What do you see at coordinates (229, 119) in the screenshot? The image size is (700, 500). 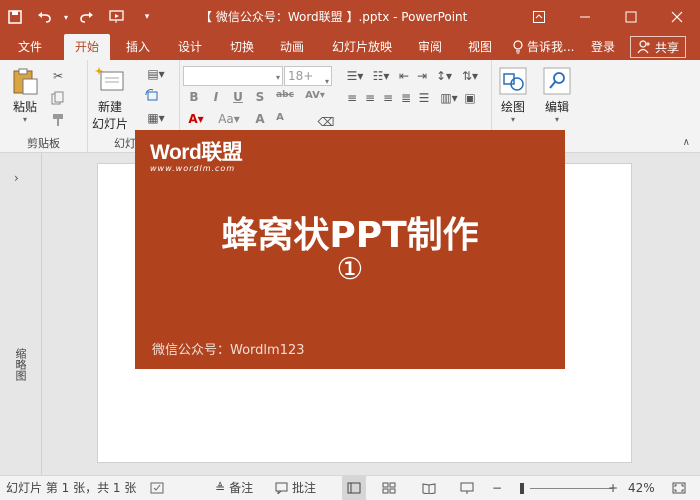 I see `change-case-button: Aa▾` at bounding box center [229, 119].